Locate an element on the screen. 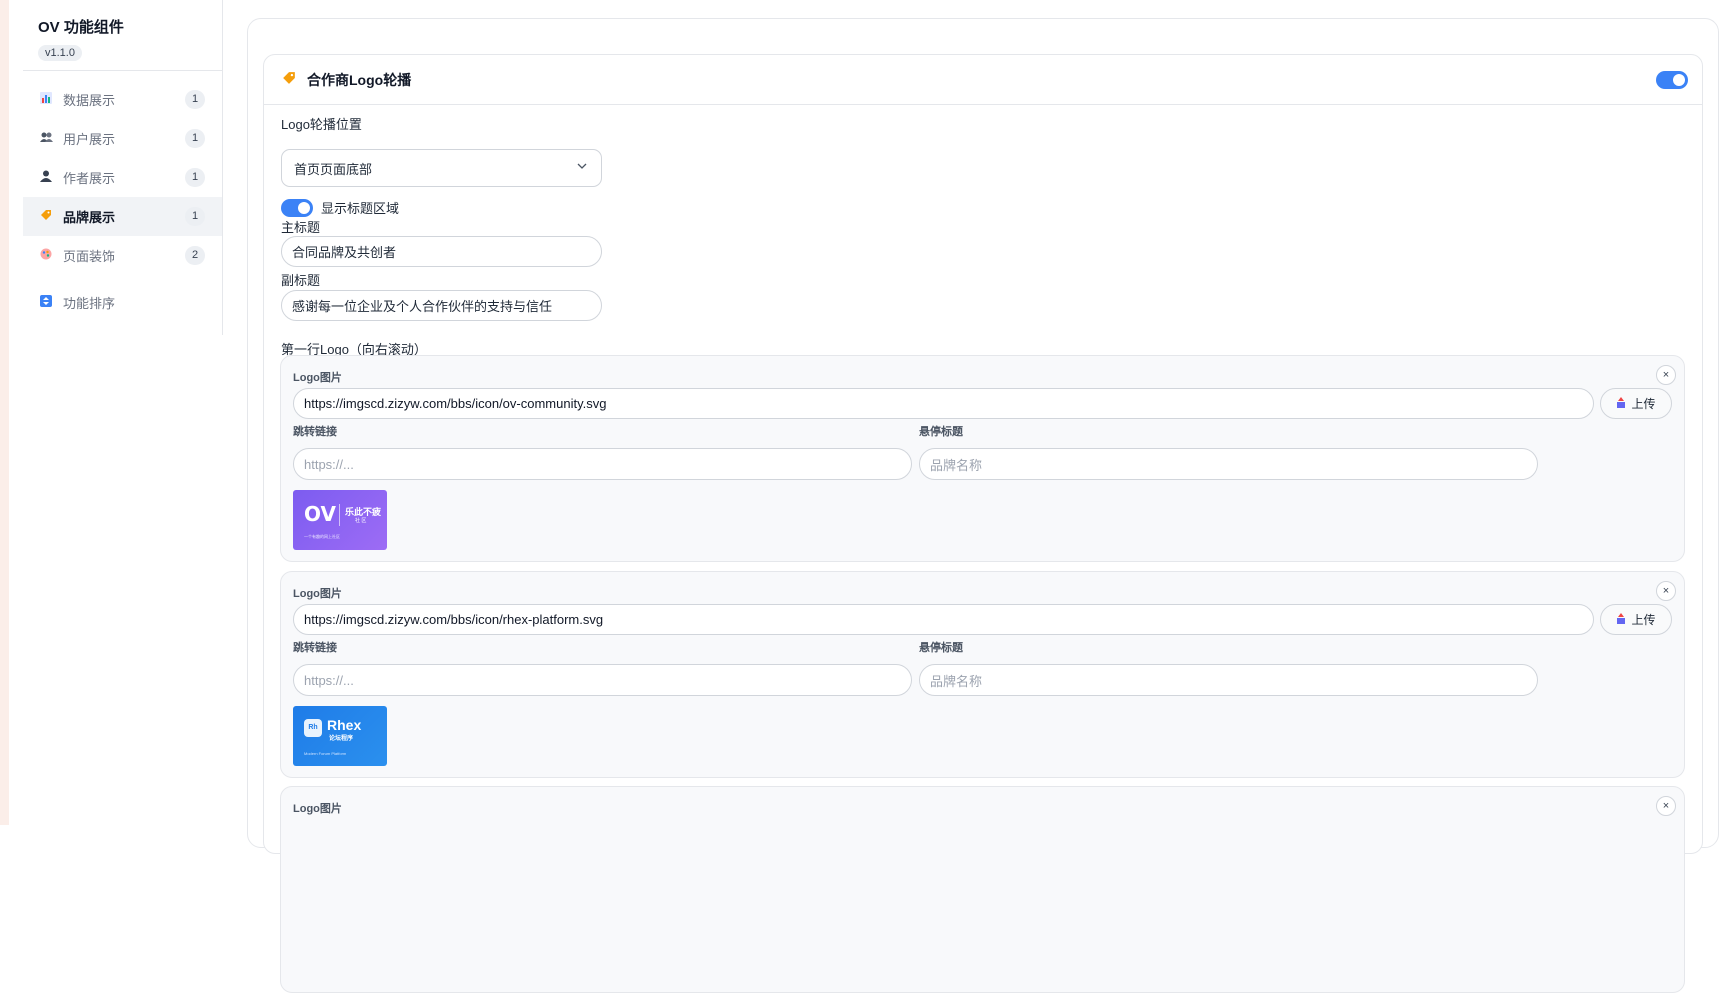 The width and height of the screenshot is (1728, 993). panel-title: 合作商Logo轮播 is located at coordinates (359, 79).